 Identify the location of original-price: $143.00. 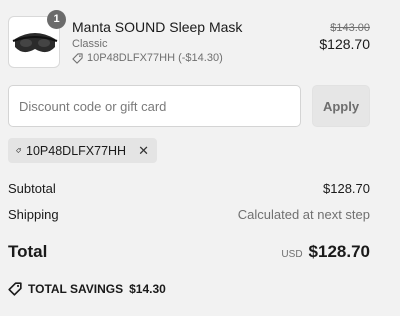
(350, 28).